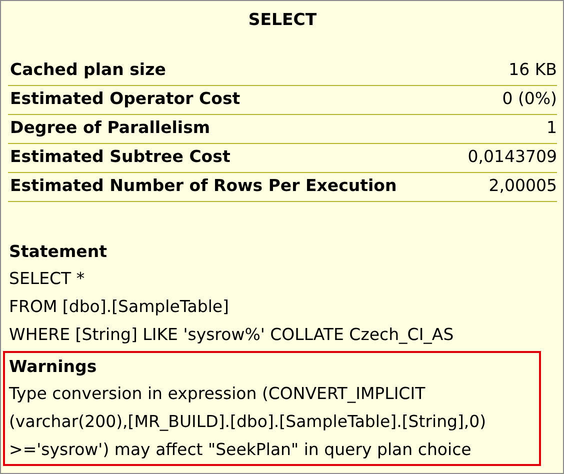 Image resolution: width=564 pixels, height=474 pixels. What do you see at coordinates (120, 157) in the screenshot?
I see `property-name: Estimated Subtree Cost` at bounding box center [120, 157].